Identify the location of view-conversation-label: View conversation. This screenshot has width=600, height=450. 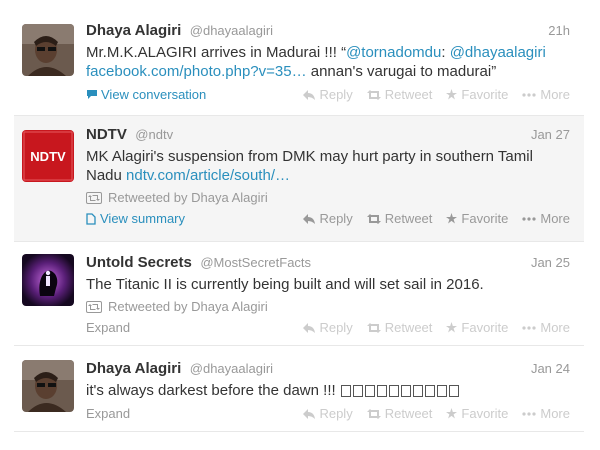
(154, 94).